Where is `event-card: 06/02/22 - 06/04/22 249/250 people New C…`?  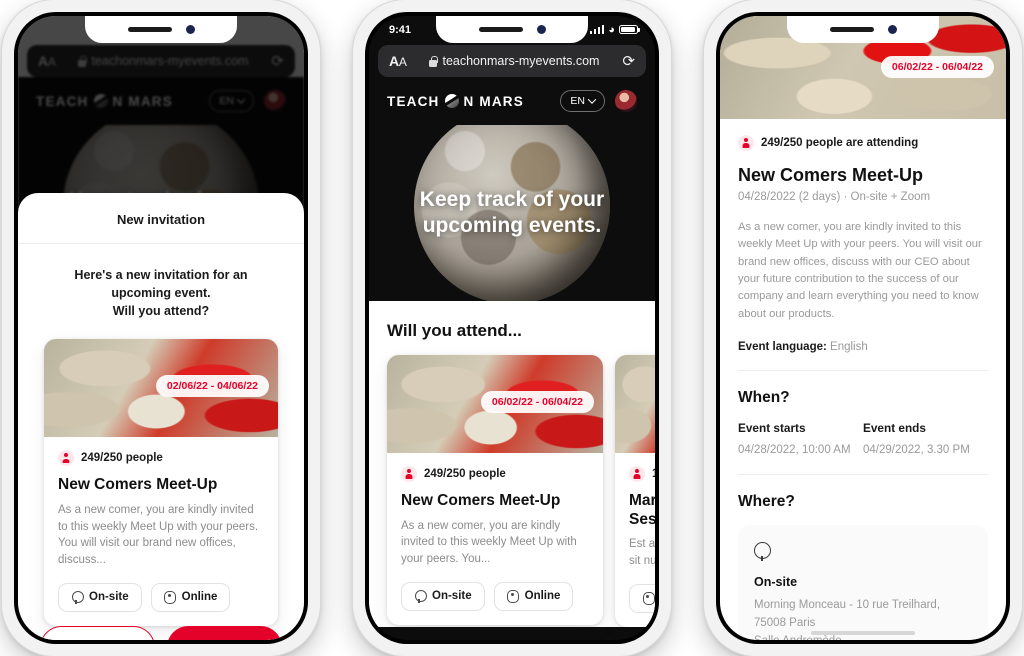 event-card: 06/02/22 - 06/04/22 249/250 people New C… is located at coordinates (495, 490).